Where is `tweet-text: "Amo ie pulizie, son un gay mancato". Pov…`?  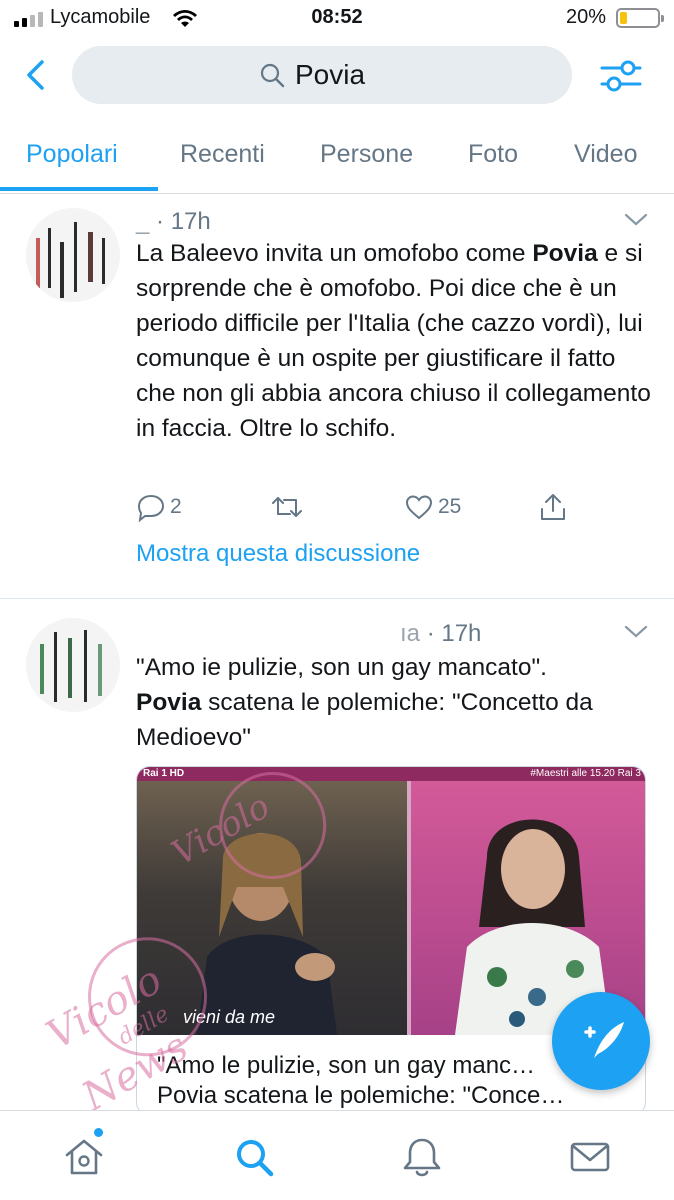
tweet-text: "Amo ie pulizie, son un gay mancato". Pov… is located at coordinates (364, 702).